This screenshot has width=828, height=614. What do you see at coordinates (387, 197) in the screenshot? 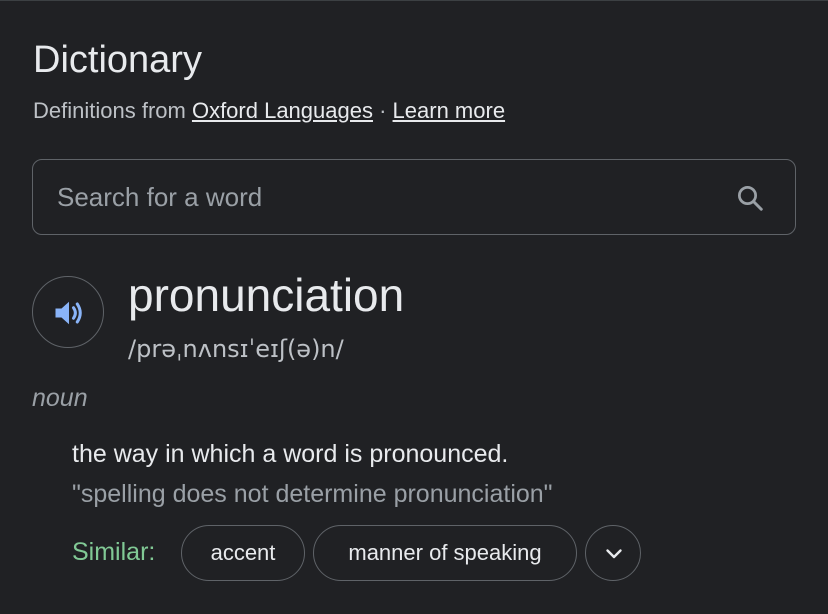
I see `search-input` at bounding box center [387, 197].